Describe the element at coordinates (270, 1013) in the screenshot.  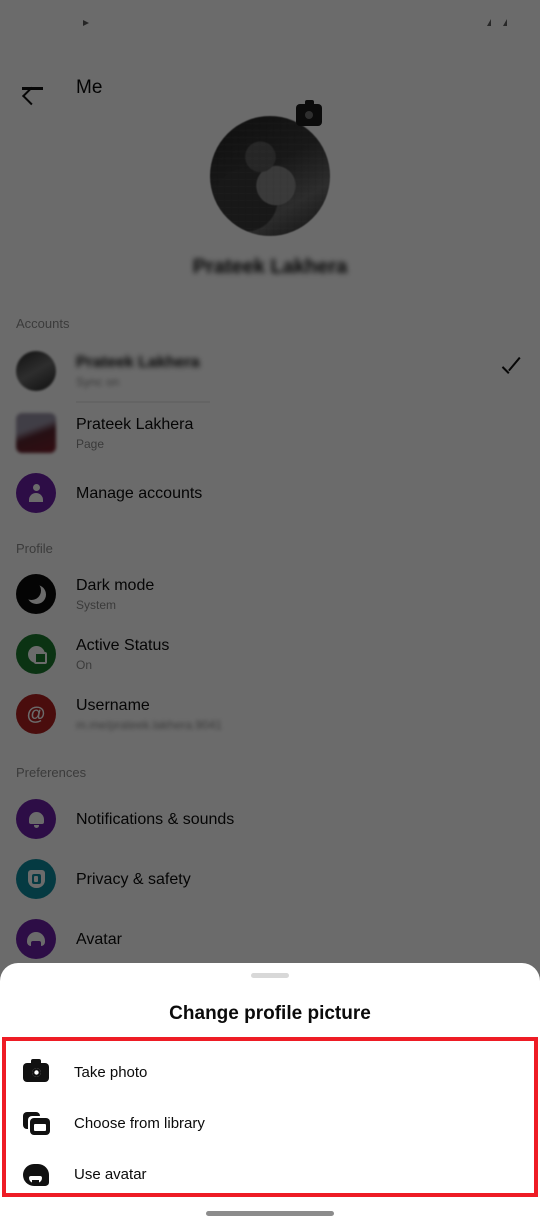
I see `sheet-title: Change profile picture` at that location.